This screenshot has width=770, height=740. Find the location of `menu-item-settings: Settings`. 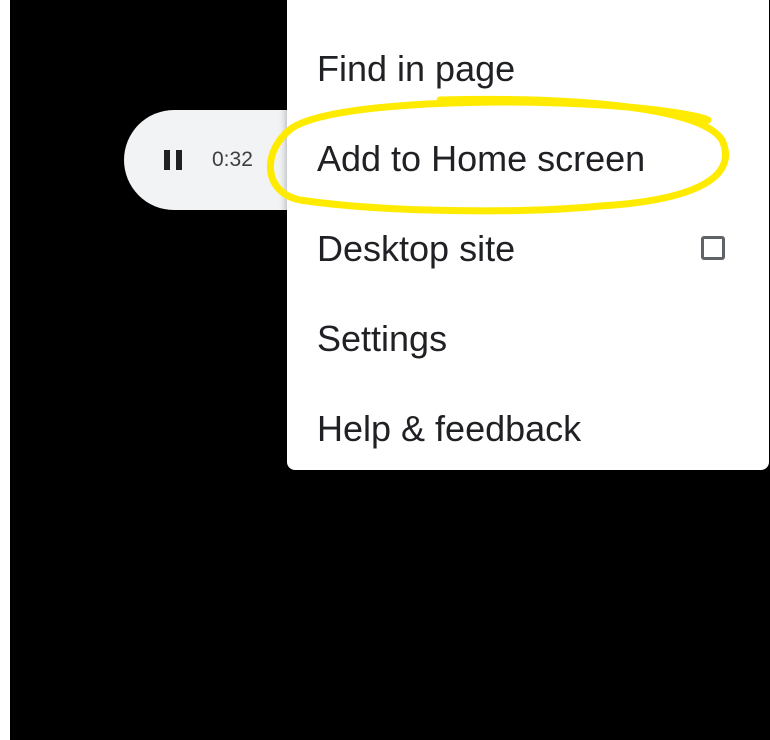

menu-item-settings: Settings is located at coordinates (528, 339).